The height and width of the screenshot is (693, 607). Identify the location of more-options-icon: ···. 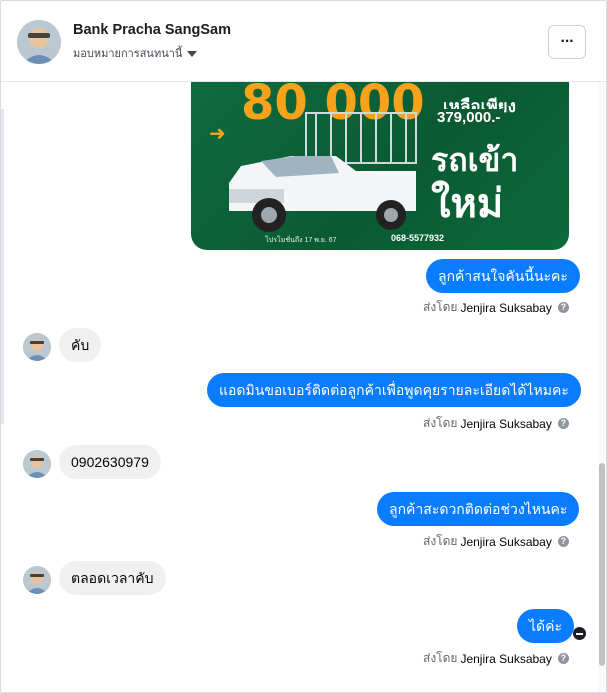
(567, 41).